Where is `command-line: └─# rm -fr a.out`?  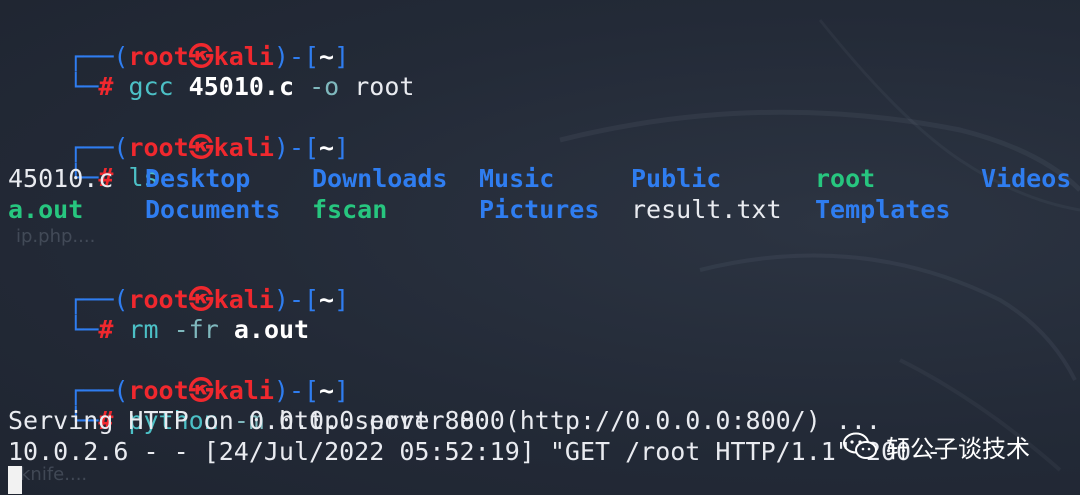 command-line: └─# rm -fr a.out is located at coordinates (189, 329).